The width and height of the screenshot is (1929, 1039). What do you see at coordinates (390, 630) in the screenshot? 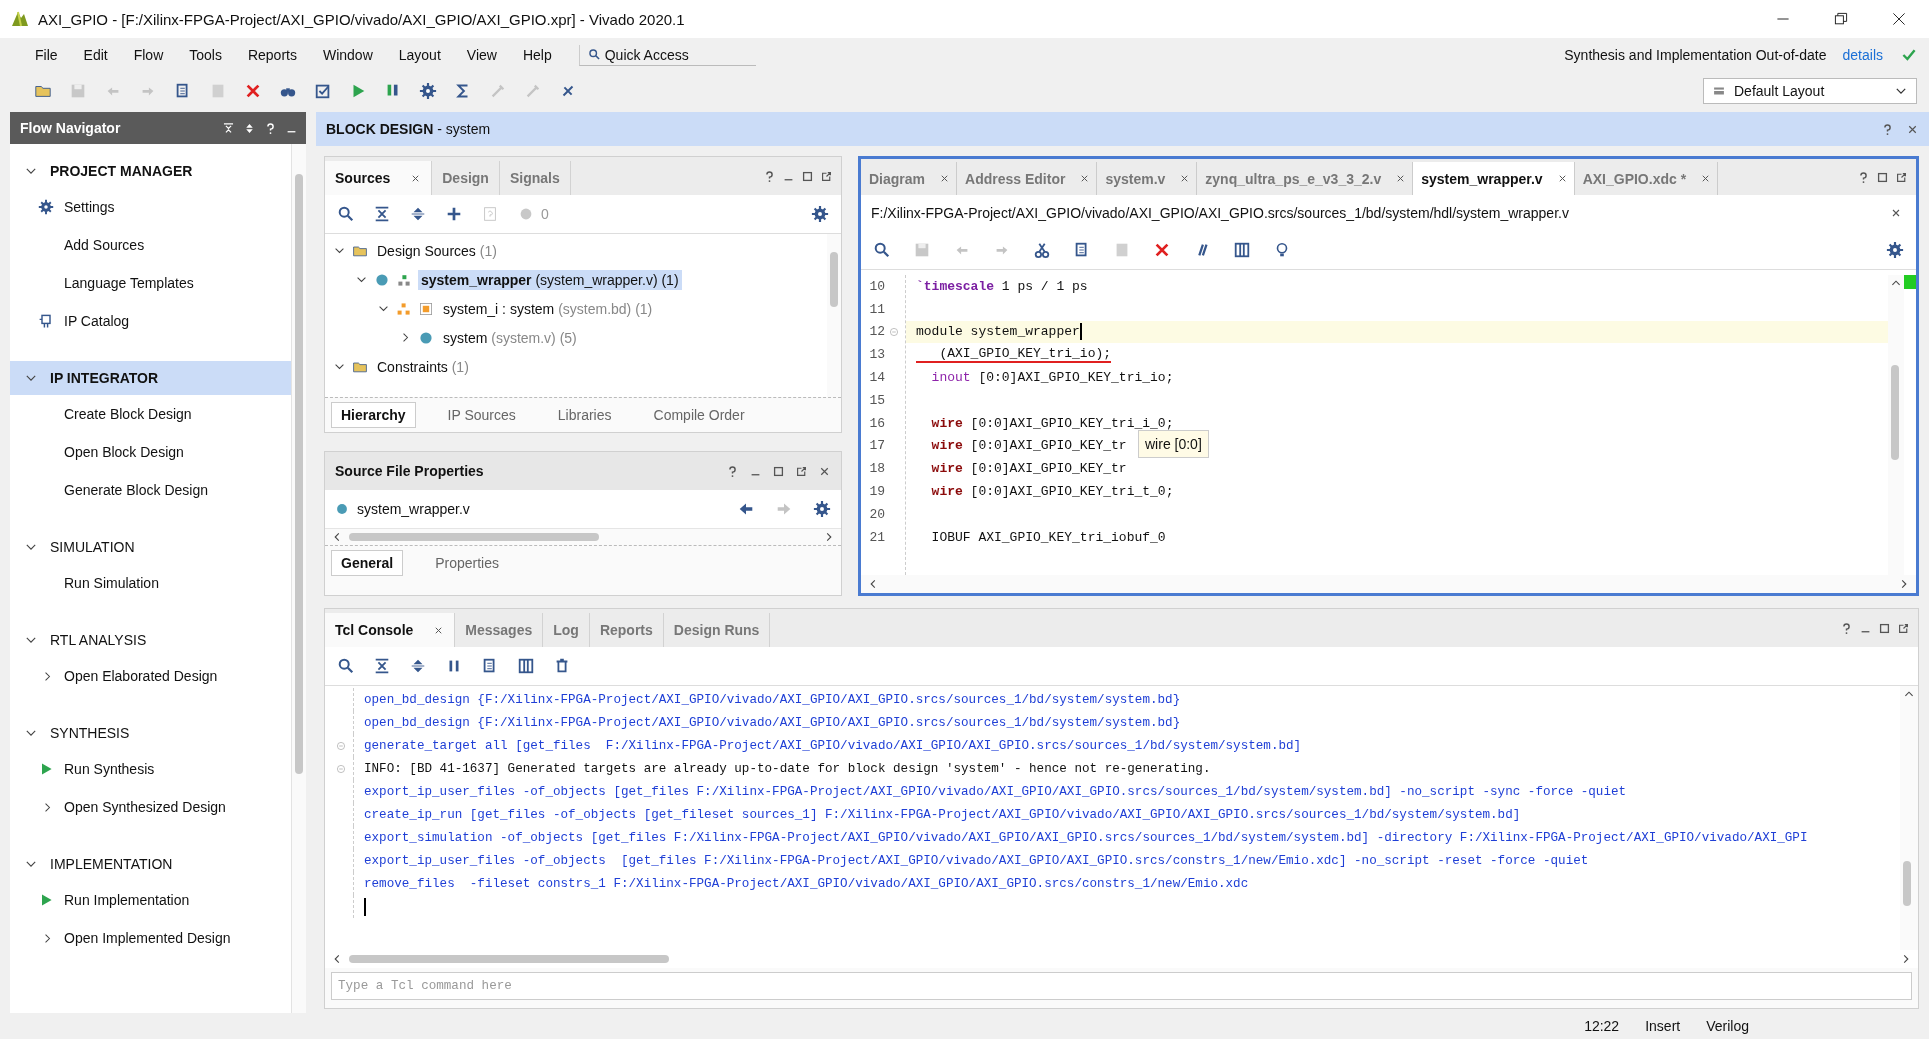
I see `tab: Tcl Console` at bounding box center [390, 630].